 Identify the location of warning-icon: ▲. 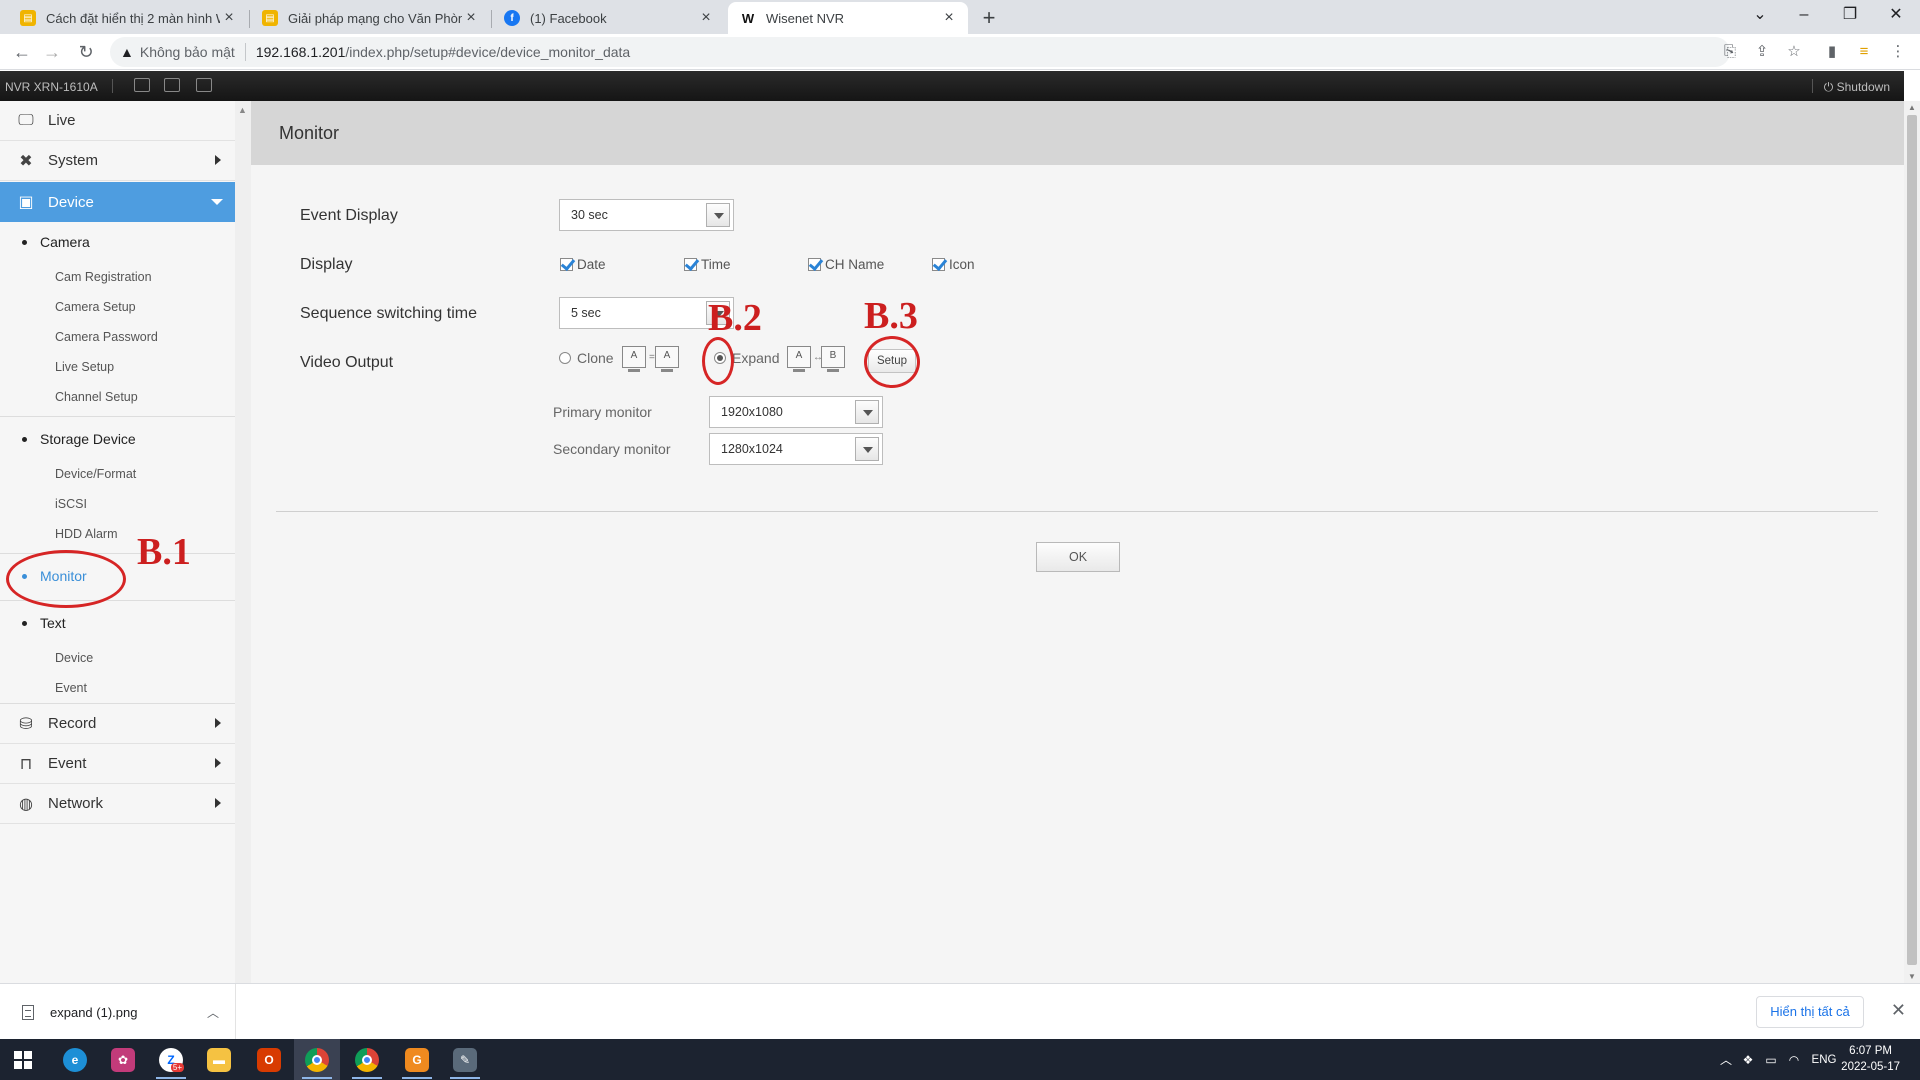
(127, 52).